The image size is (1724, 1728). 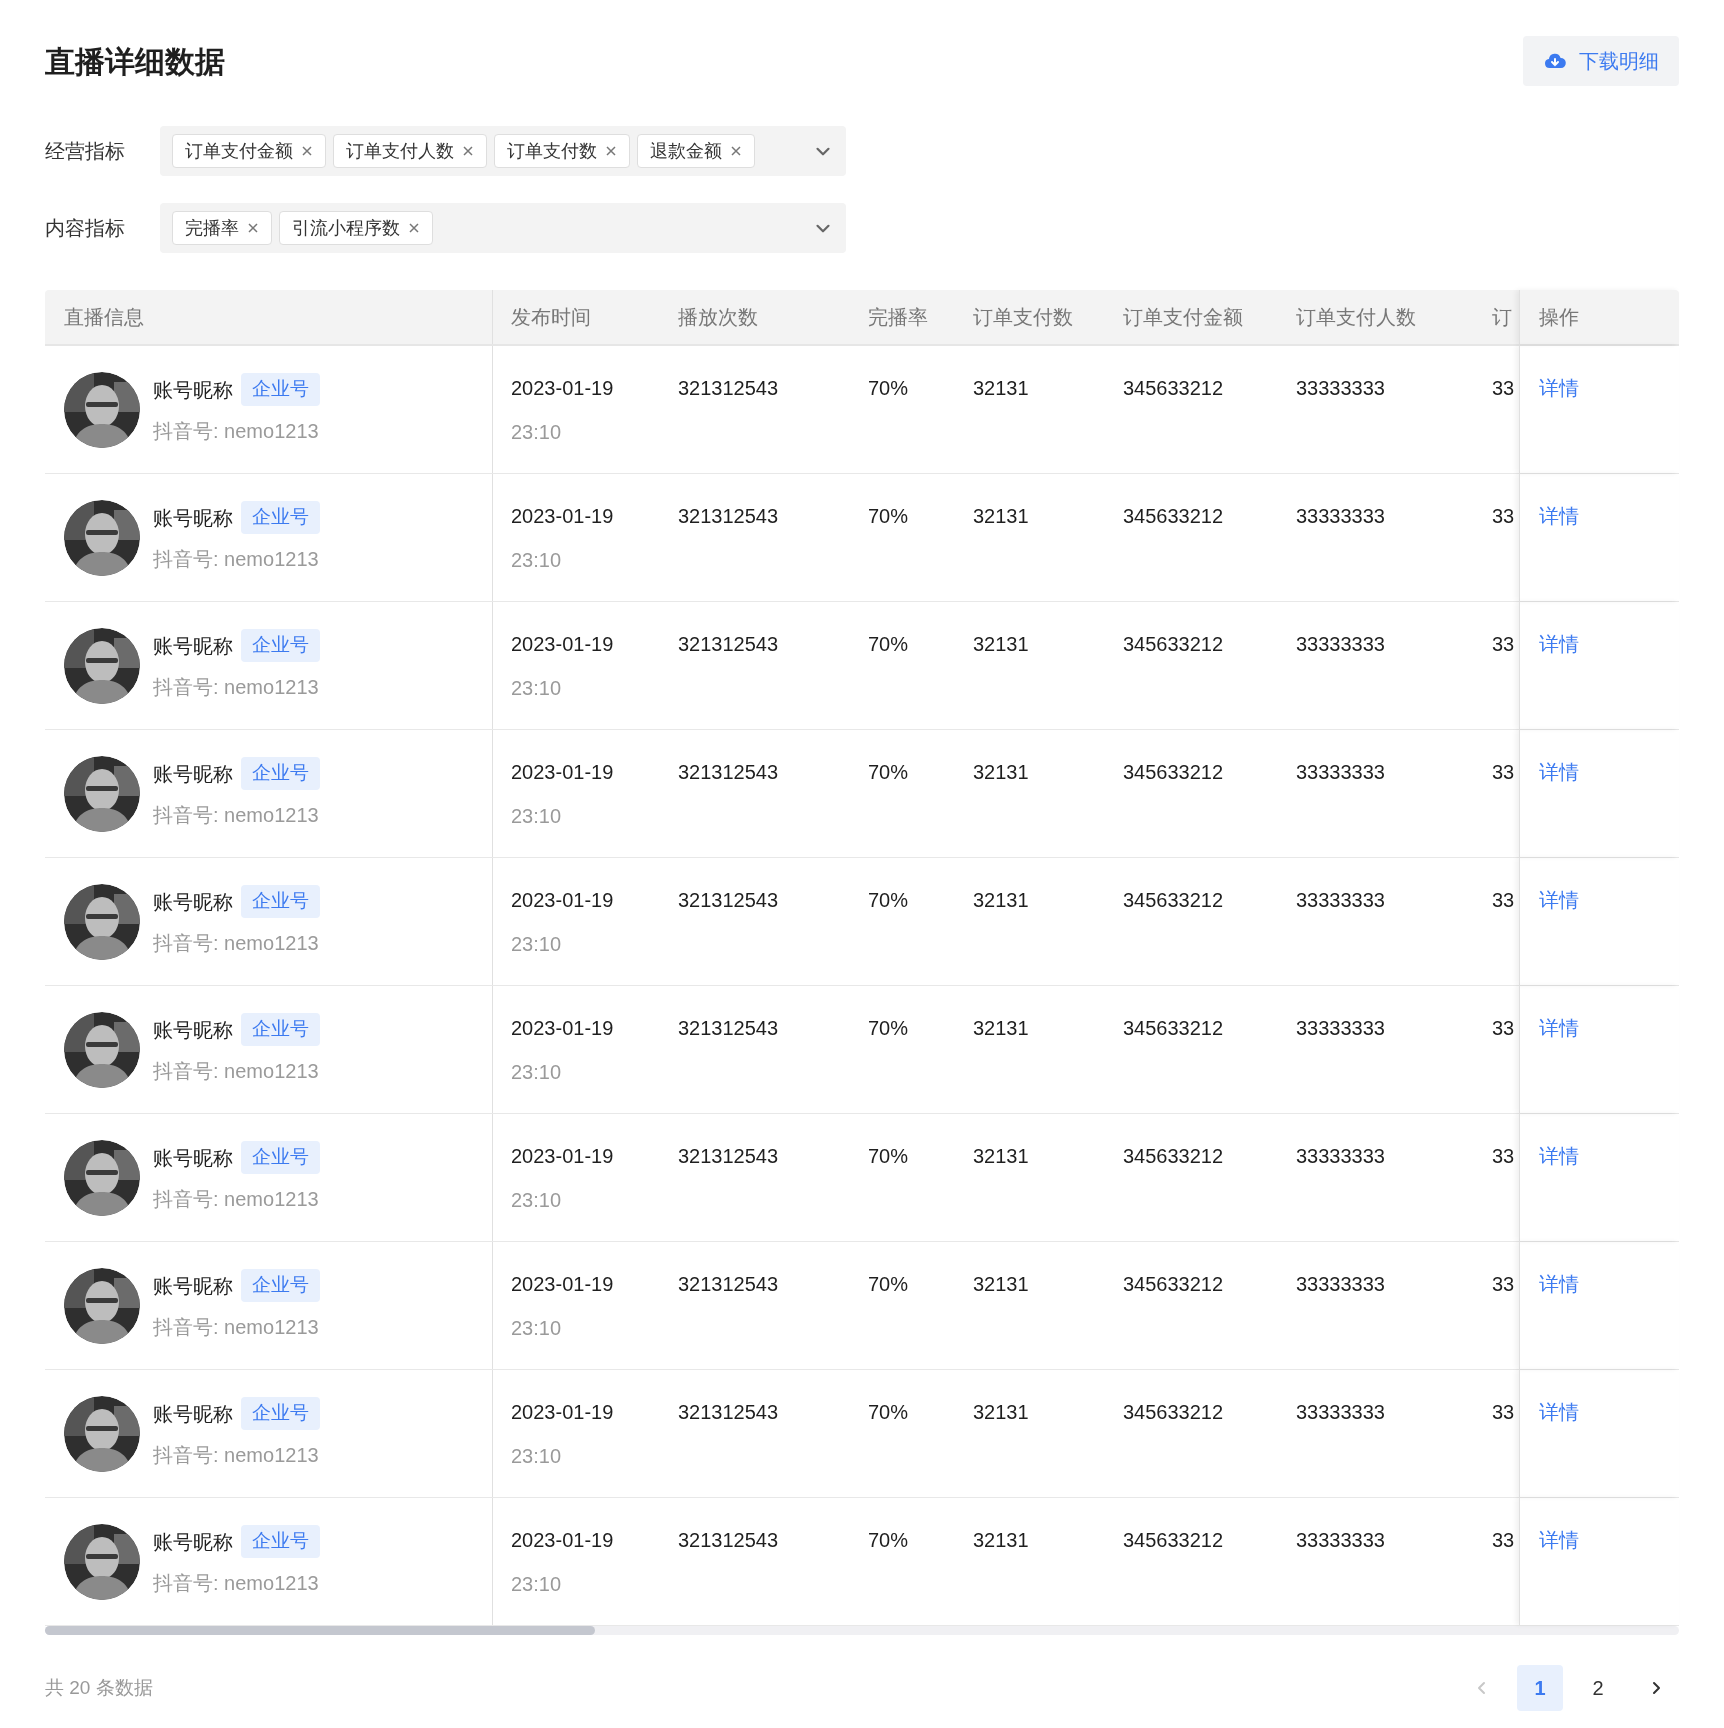 I want to click on tag-label: 退款金额, so click(x=686, y=151).